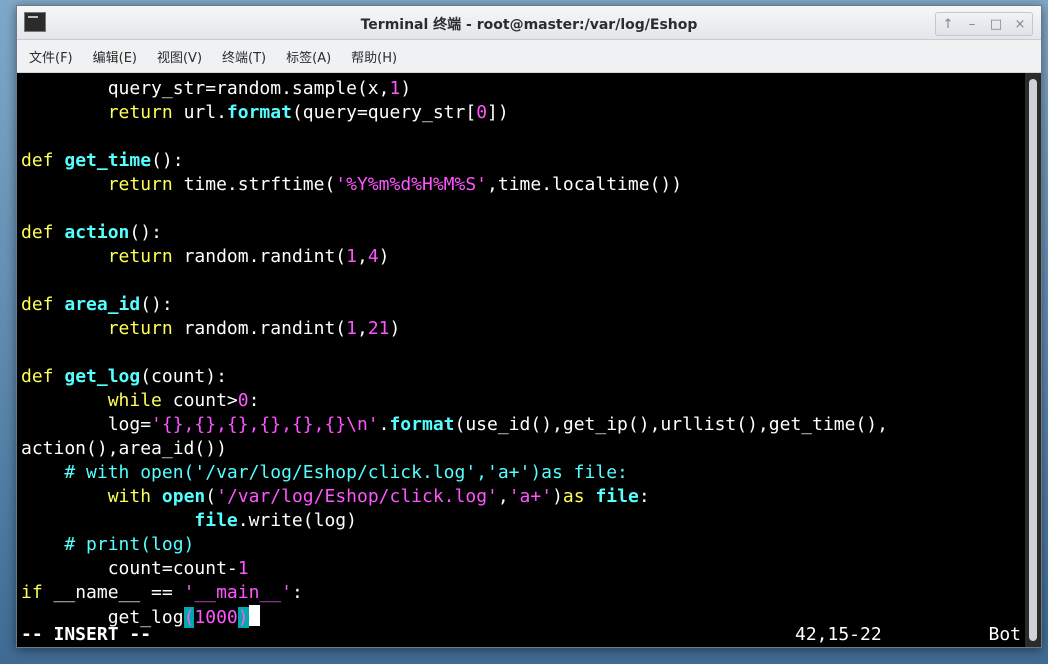  I want to click on window-title: Terminal 终端 - root@master:/var/log/Eshop, so click(529, 25).